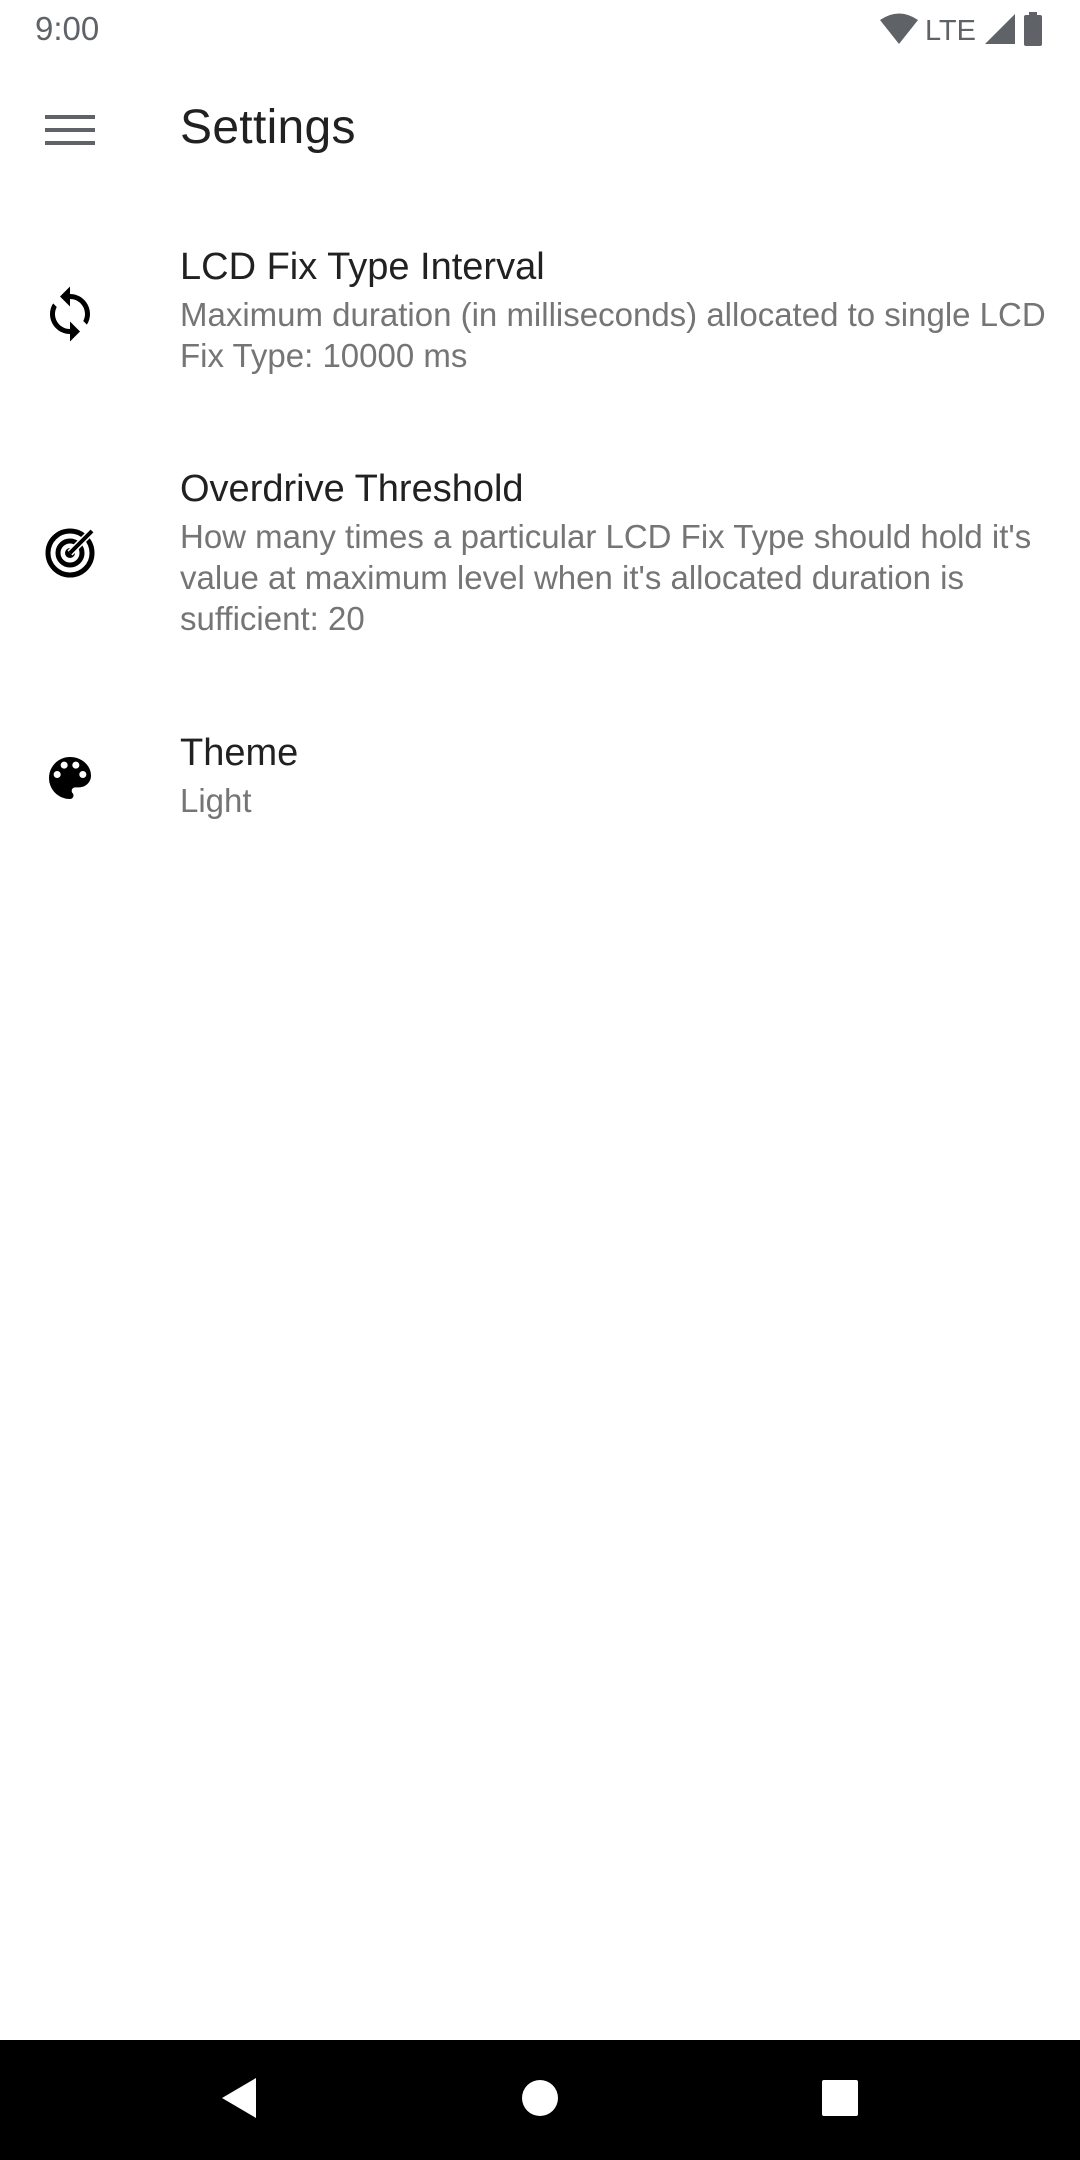 The image size is (1080, 2160). I want to click on pref-title: LCD Fix Type Interval, so click(362, 267).